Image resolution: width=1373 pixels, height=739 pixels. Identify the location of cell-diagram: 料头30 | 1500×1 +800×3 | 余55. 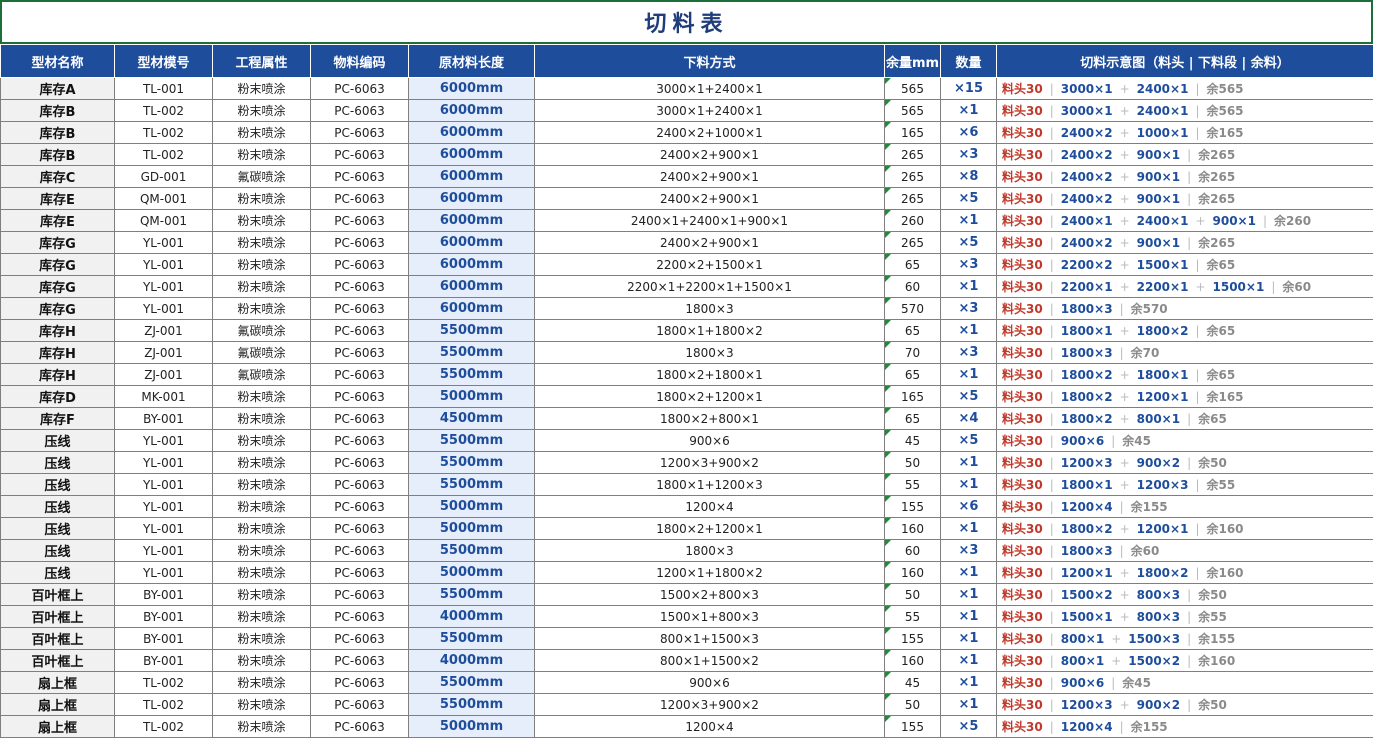
(1184, 616).